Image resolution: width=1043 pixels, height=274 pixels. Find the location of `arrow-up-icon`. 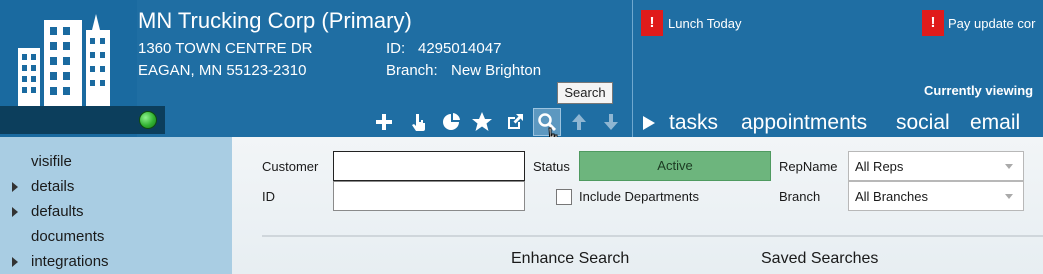

arrow-up-icon is located at coordinates (579, 122).